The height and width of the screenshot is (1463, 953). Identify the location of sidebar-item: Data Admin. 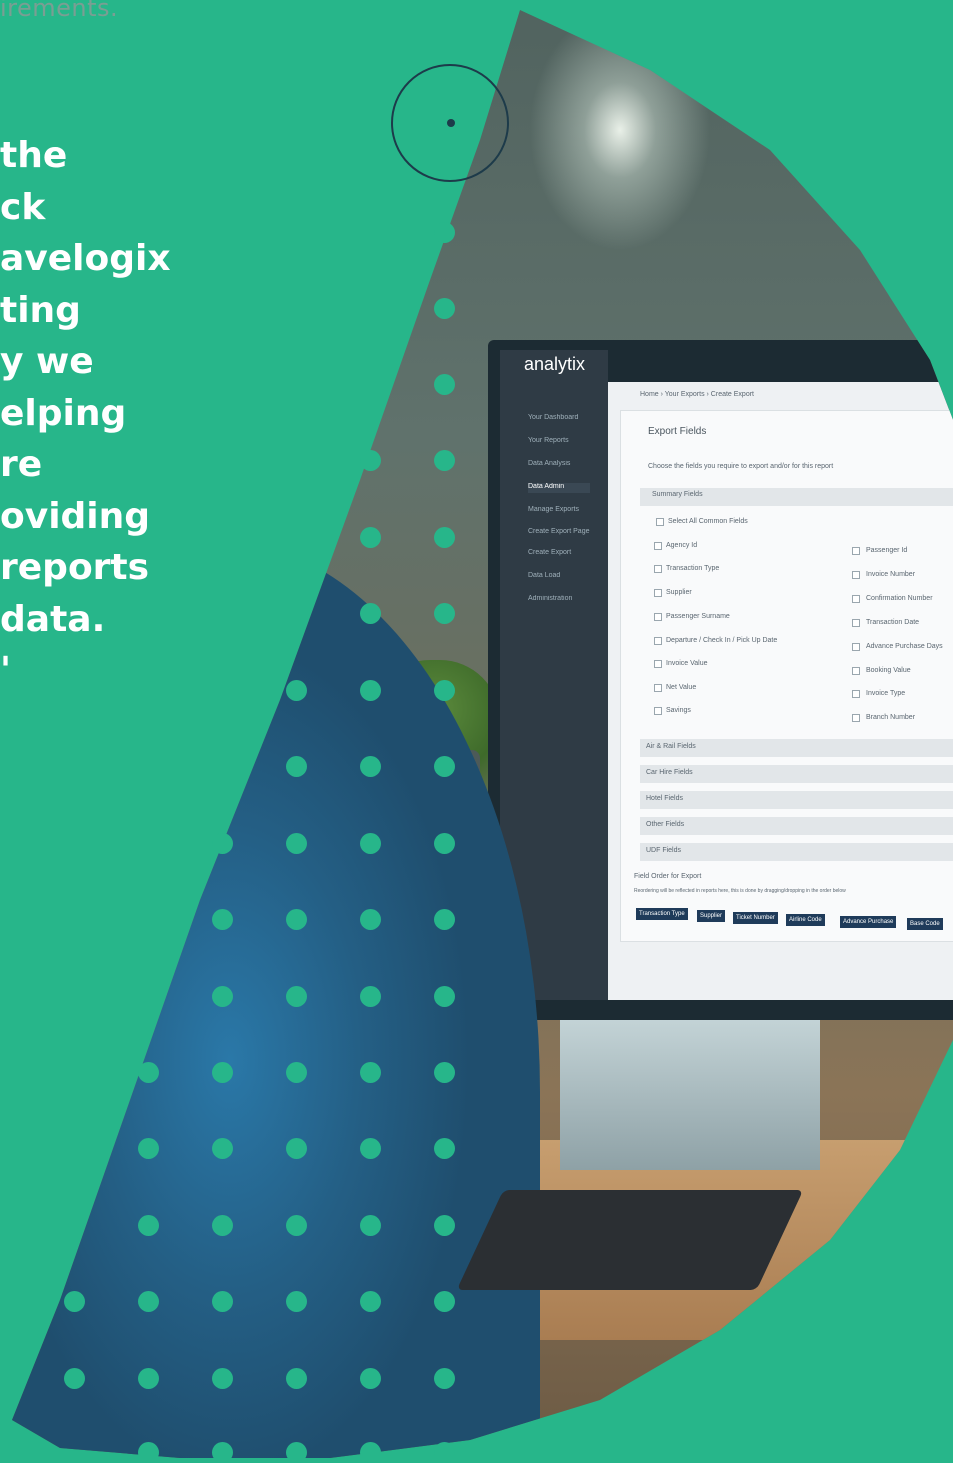
(559, 488).